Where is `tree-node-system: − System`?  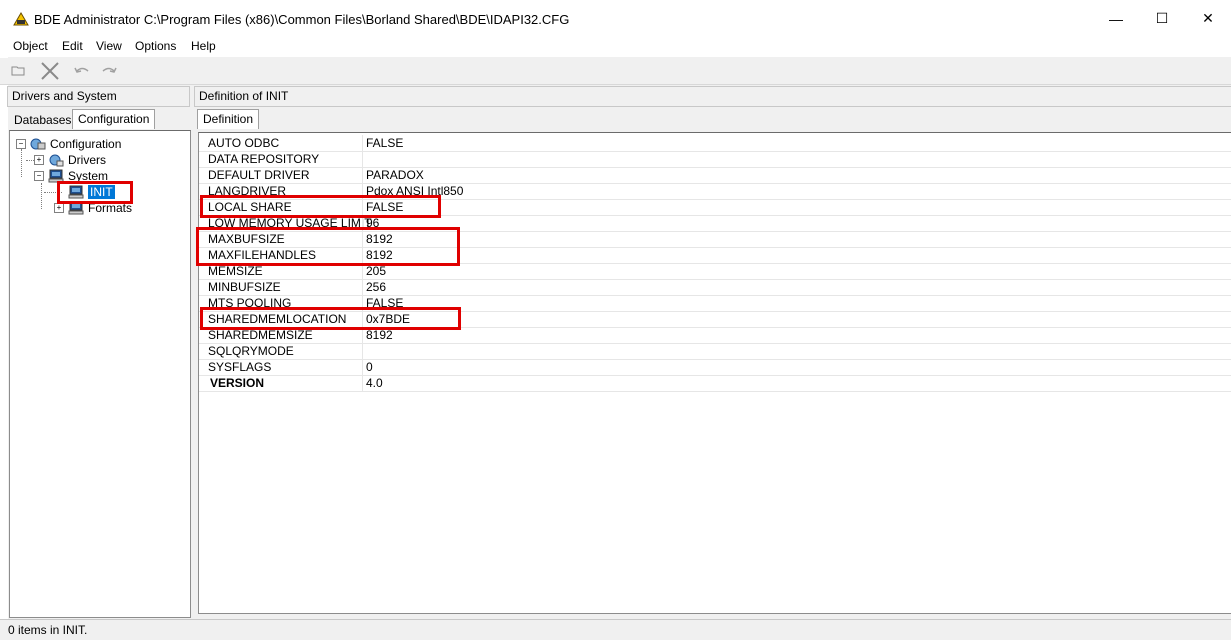 tree-node-system: − System is located at coordinates (71, 176).